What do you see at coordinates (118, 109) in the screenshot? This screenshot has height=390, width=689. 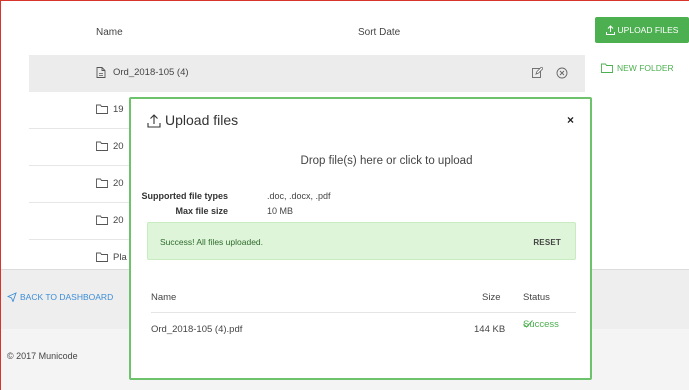 I see `folder-row-label: 19` at bounding box center [118, 109].